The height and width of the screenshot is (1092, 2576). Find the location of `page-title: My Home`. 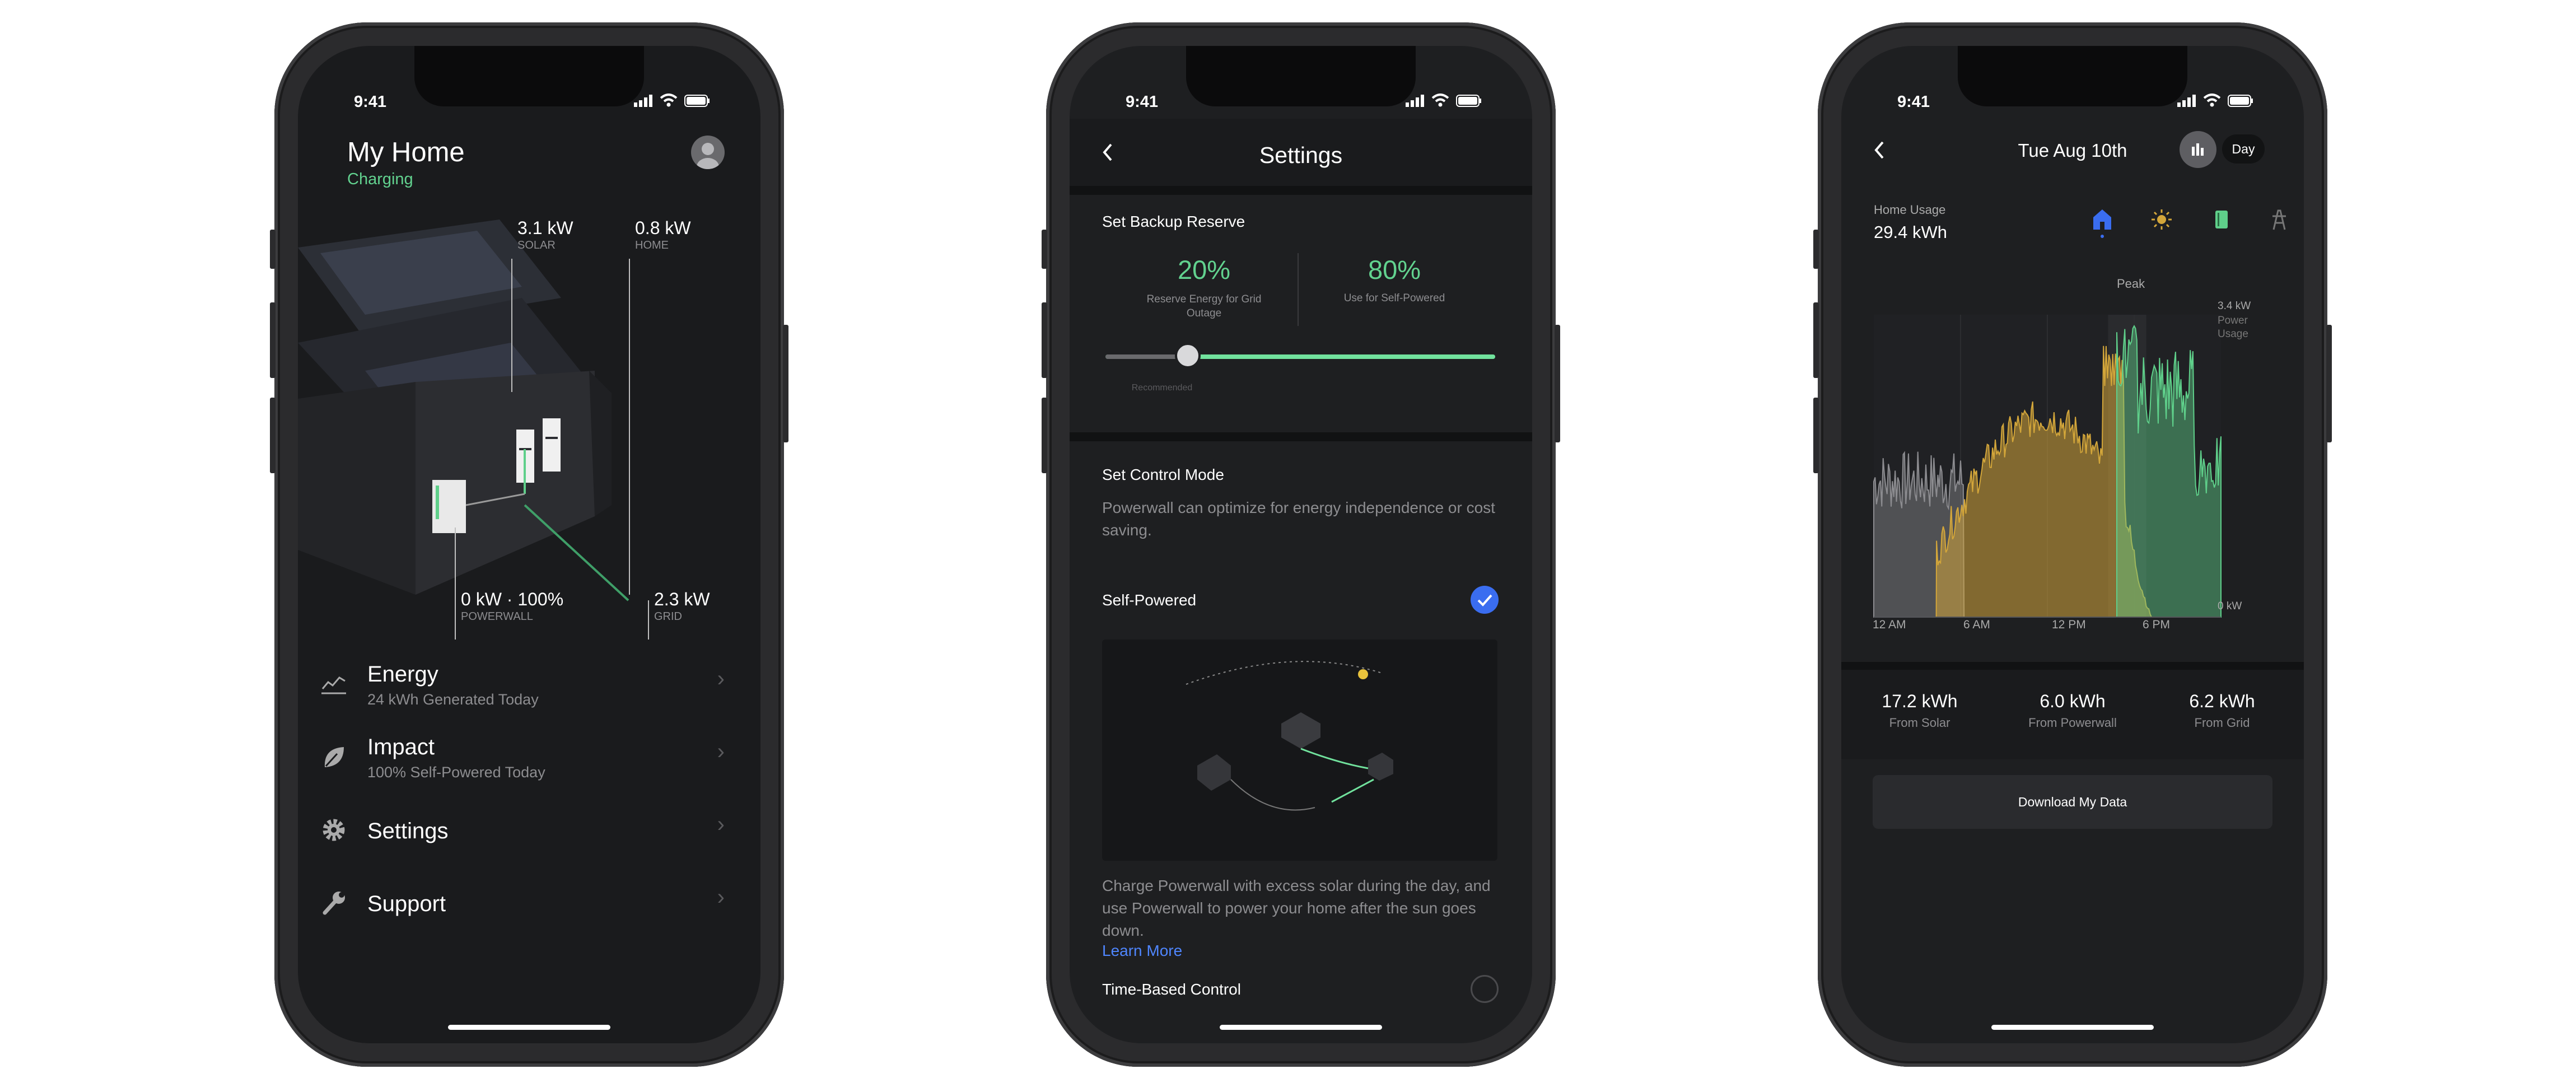

page-title: My Home is located at coordinates (406, 152).